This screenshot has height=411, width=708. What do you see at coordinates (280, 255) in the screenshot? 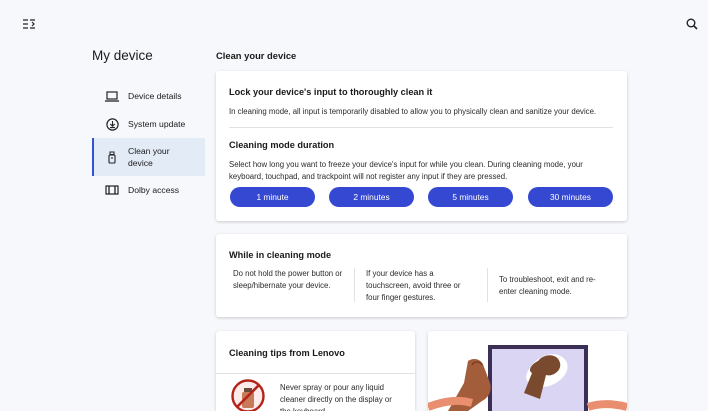
I see `while-card-heading: While in cleaning mode` at bounding box center [280, 255].